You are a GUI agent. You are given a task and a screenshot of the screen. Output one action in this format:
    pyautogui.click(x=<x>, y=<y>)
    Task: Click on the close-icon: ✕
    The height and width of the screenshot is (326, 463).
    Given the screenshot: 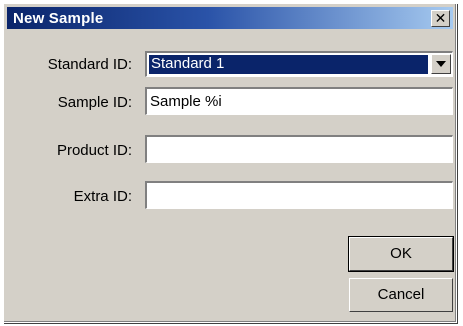 What is the action you would take?
    pyautogui.click(x=440, y=18)
    